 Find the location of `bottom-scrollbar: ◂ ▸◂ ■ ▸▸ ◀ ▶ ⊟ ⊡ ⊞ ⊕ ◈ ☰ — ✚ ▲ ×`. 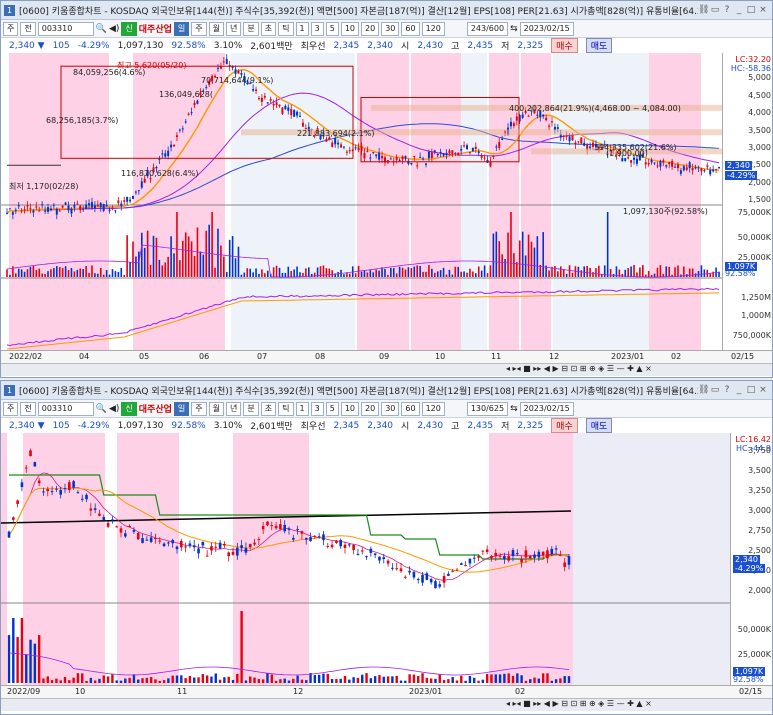

bottom-scrollbar: ◂ ▸◂ ■ ▸▸ ◀ ▶ ⊟ ⊡ ⊞ ⊕ ◈ ☰ — ✚ ▲ × is located at coordinates (386, 704).